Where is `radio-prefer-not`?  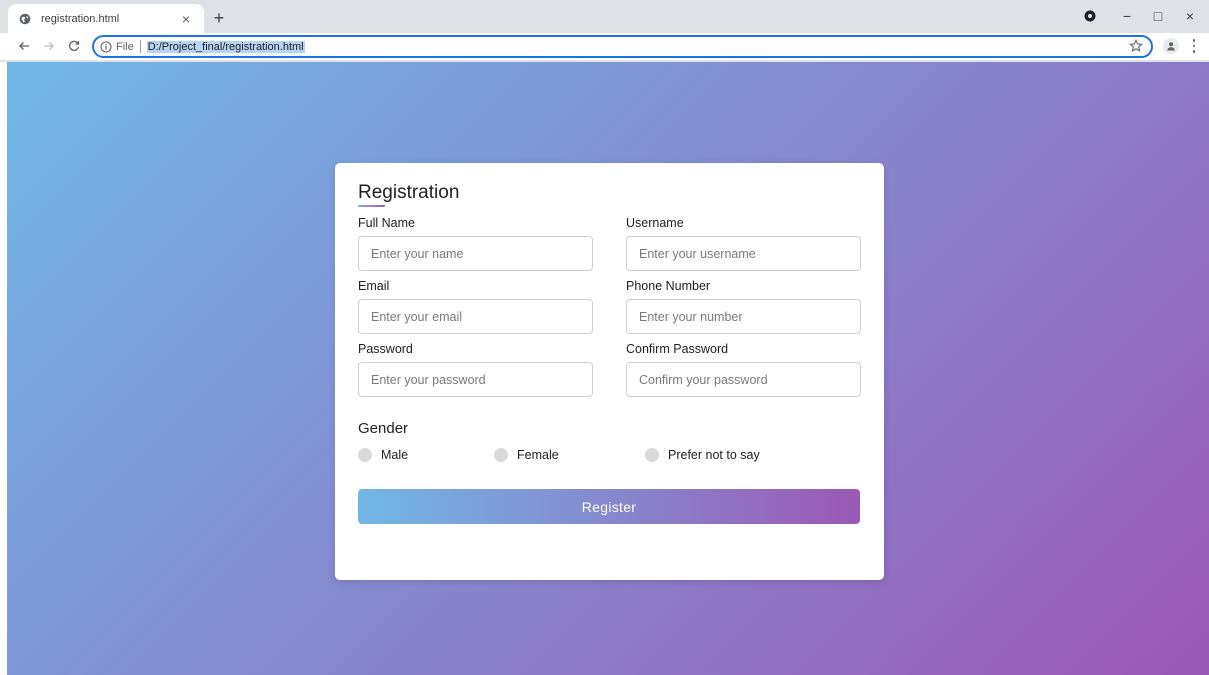 radio-prefer-not is located at coordinates (652, 455).